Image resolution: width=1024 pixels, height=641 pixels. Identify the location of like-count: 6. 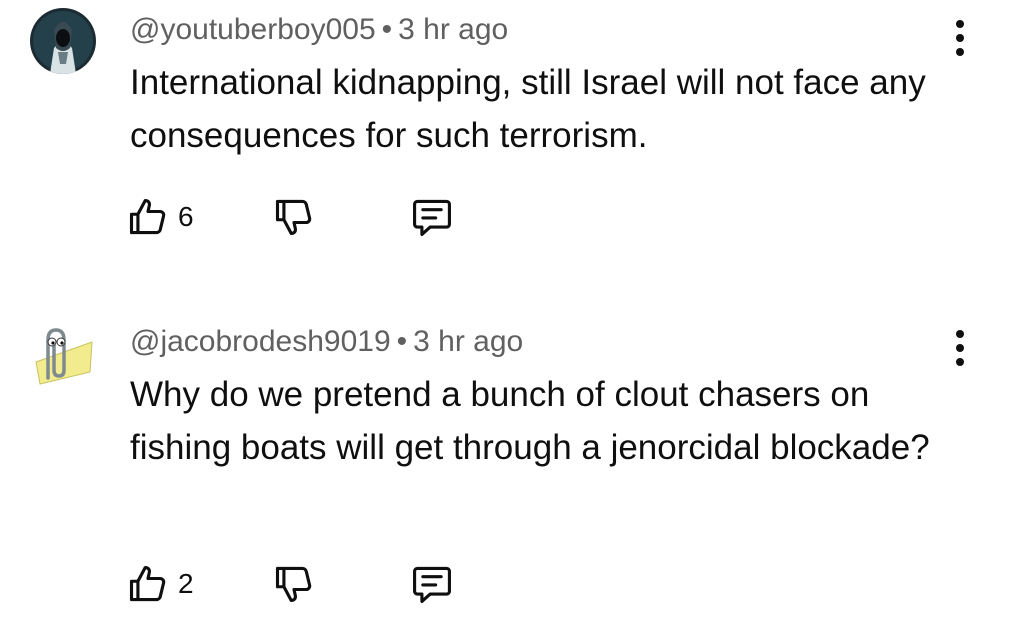
(186, 216).